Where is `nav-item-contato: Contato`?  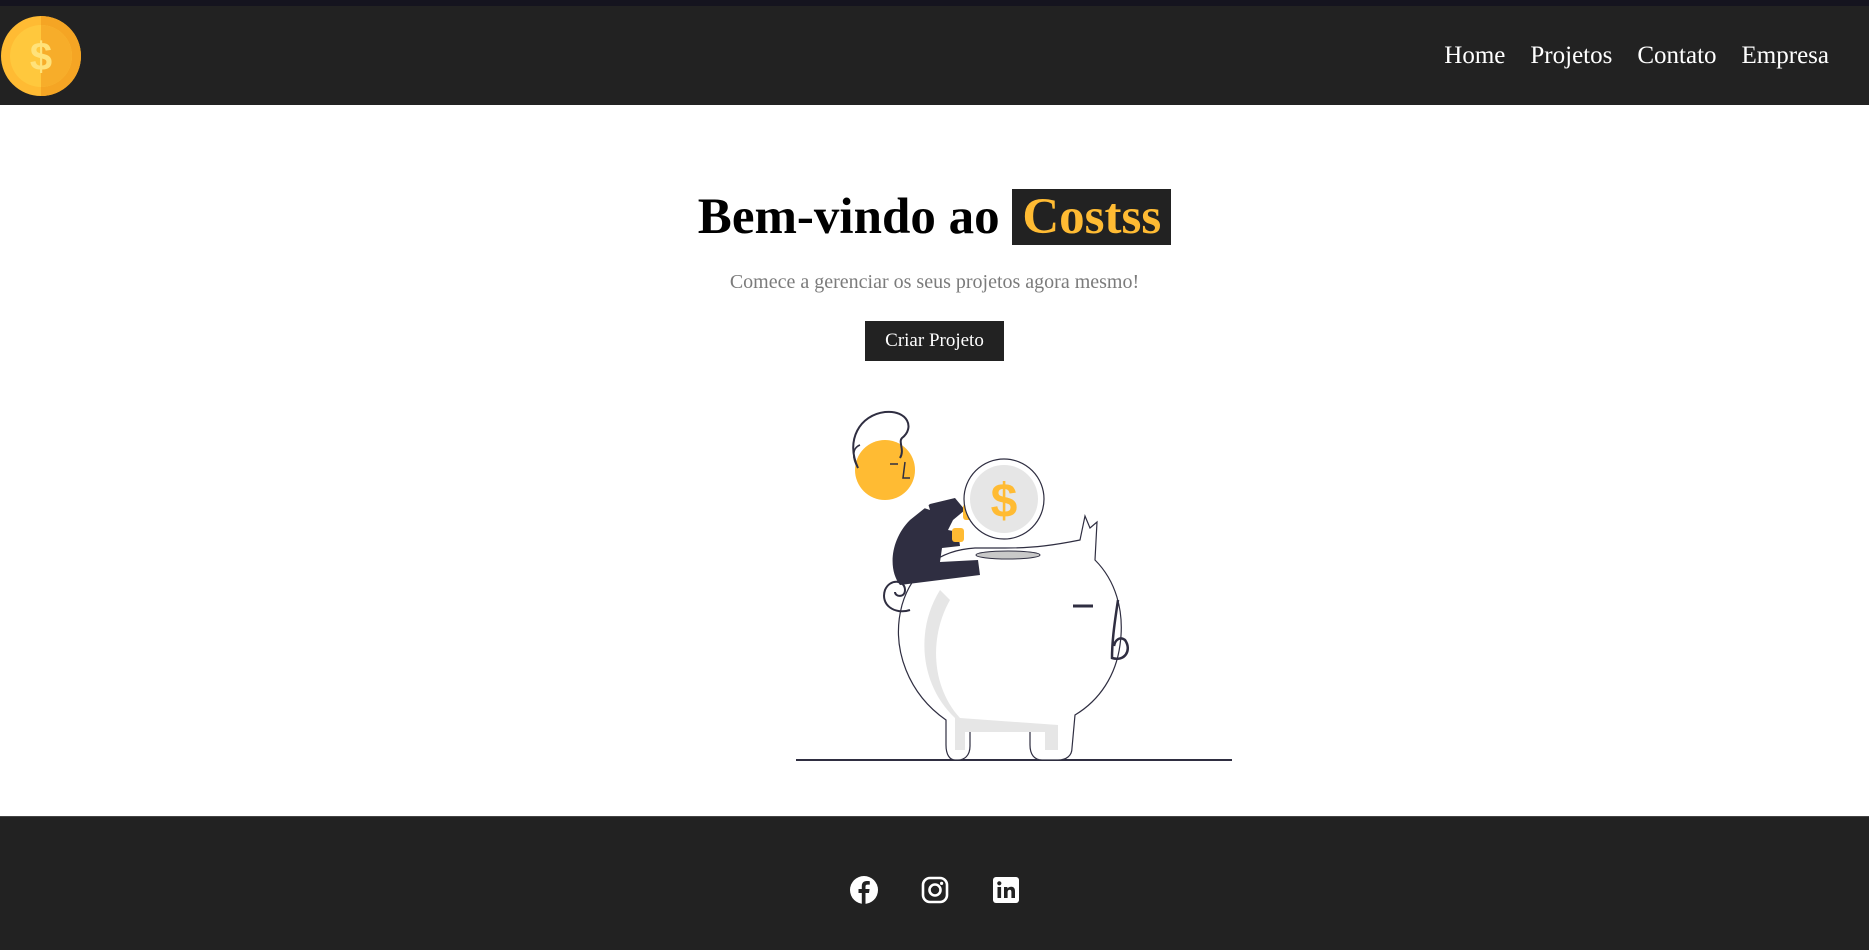
nav-item-contato: Contato is located at coordinates (1676, 56).